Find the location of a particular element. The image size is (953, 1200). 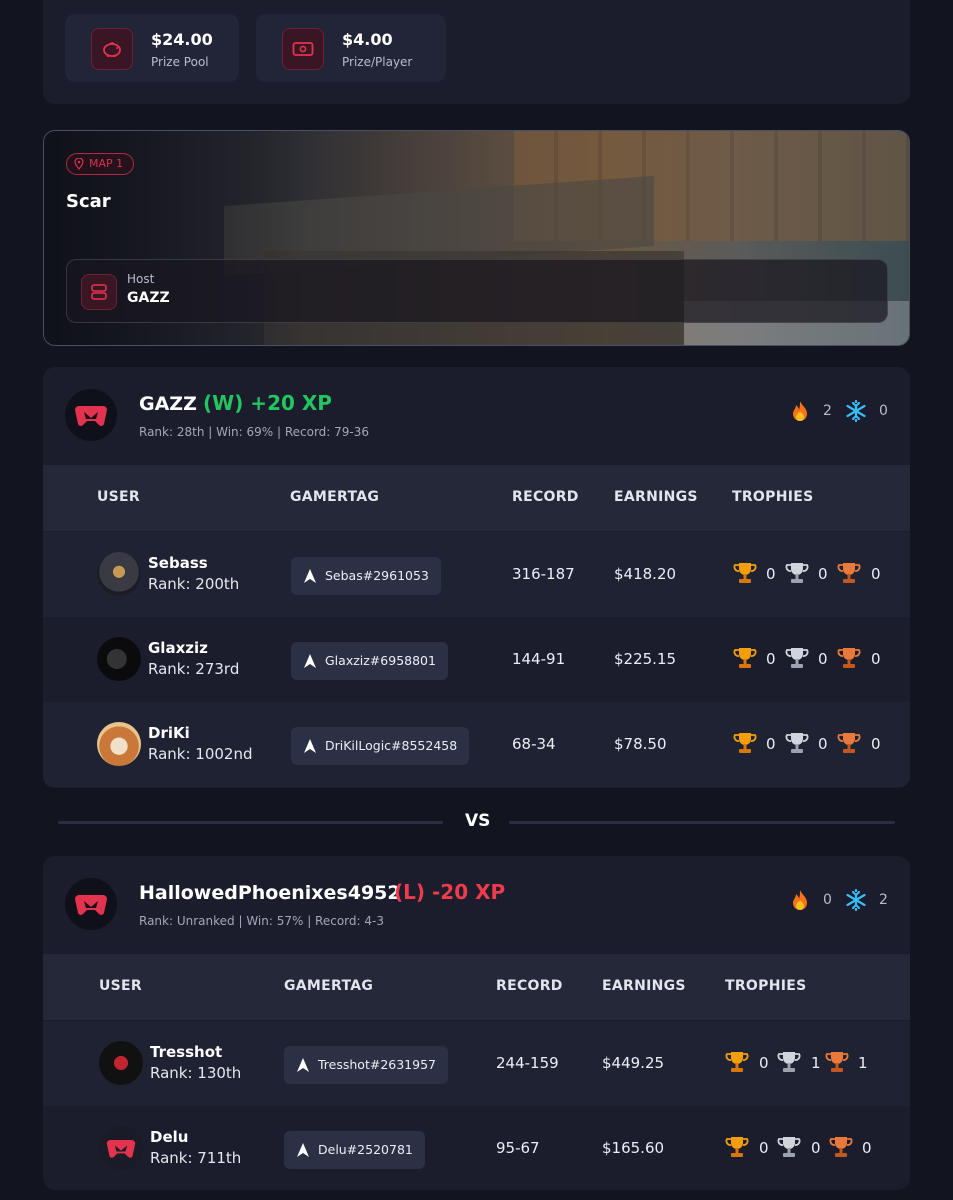

player-name: Delu is located at coordinates (169, 1137).